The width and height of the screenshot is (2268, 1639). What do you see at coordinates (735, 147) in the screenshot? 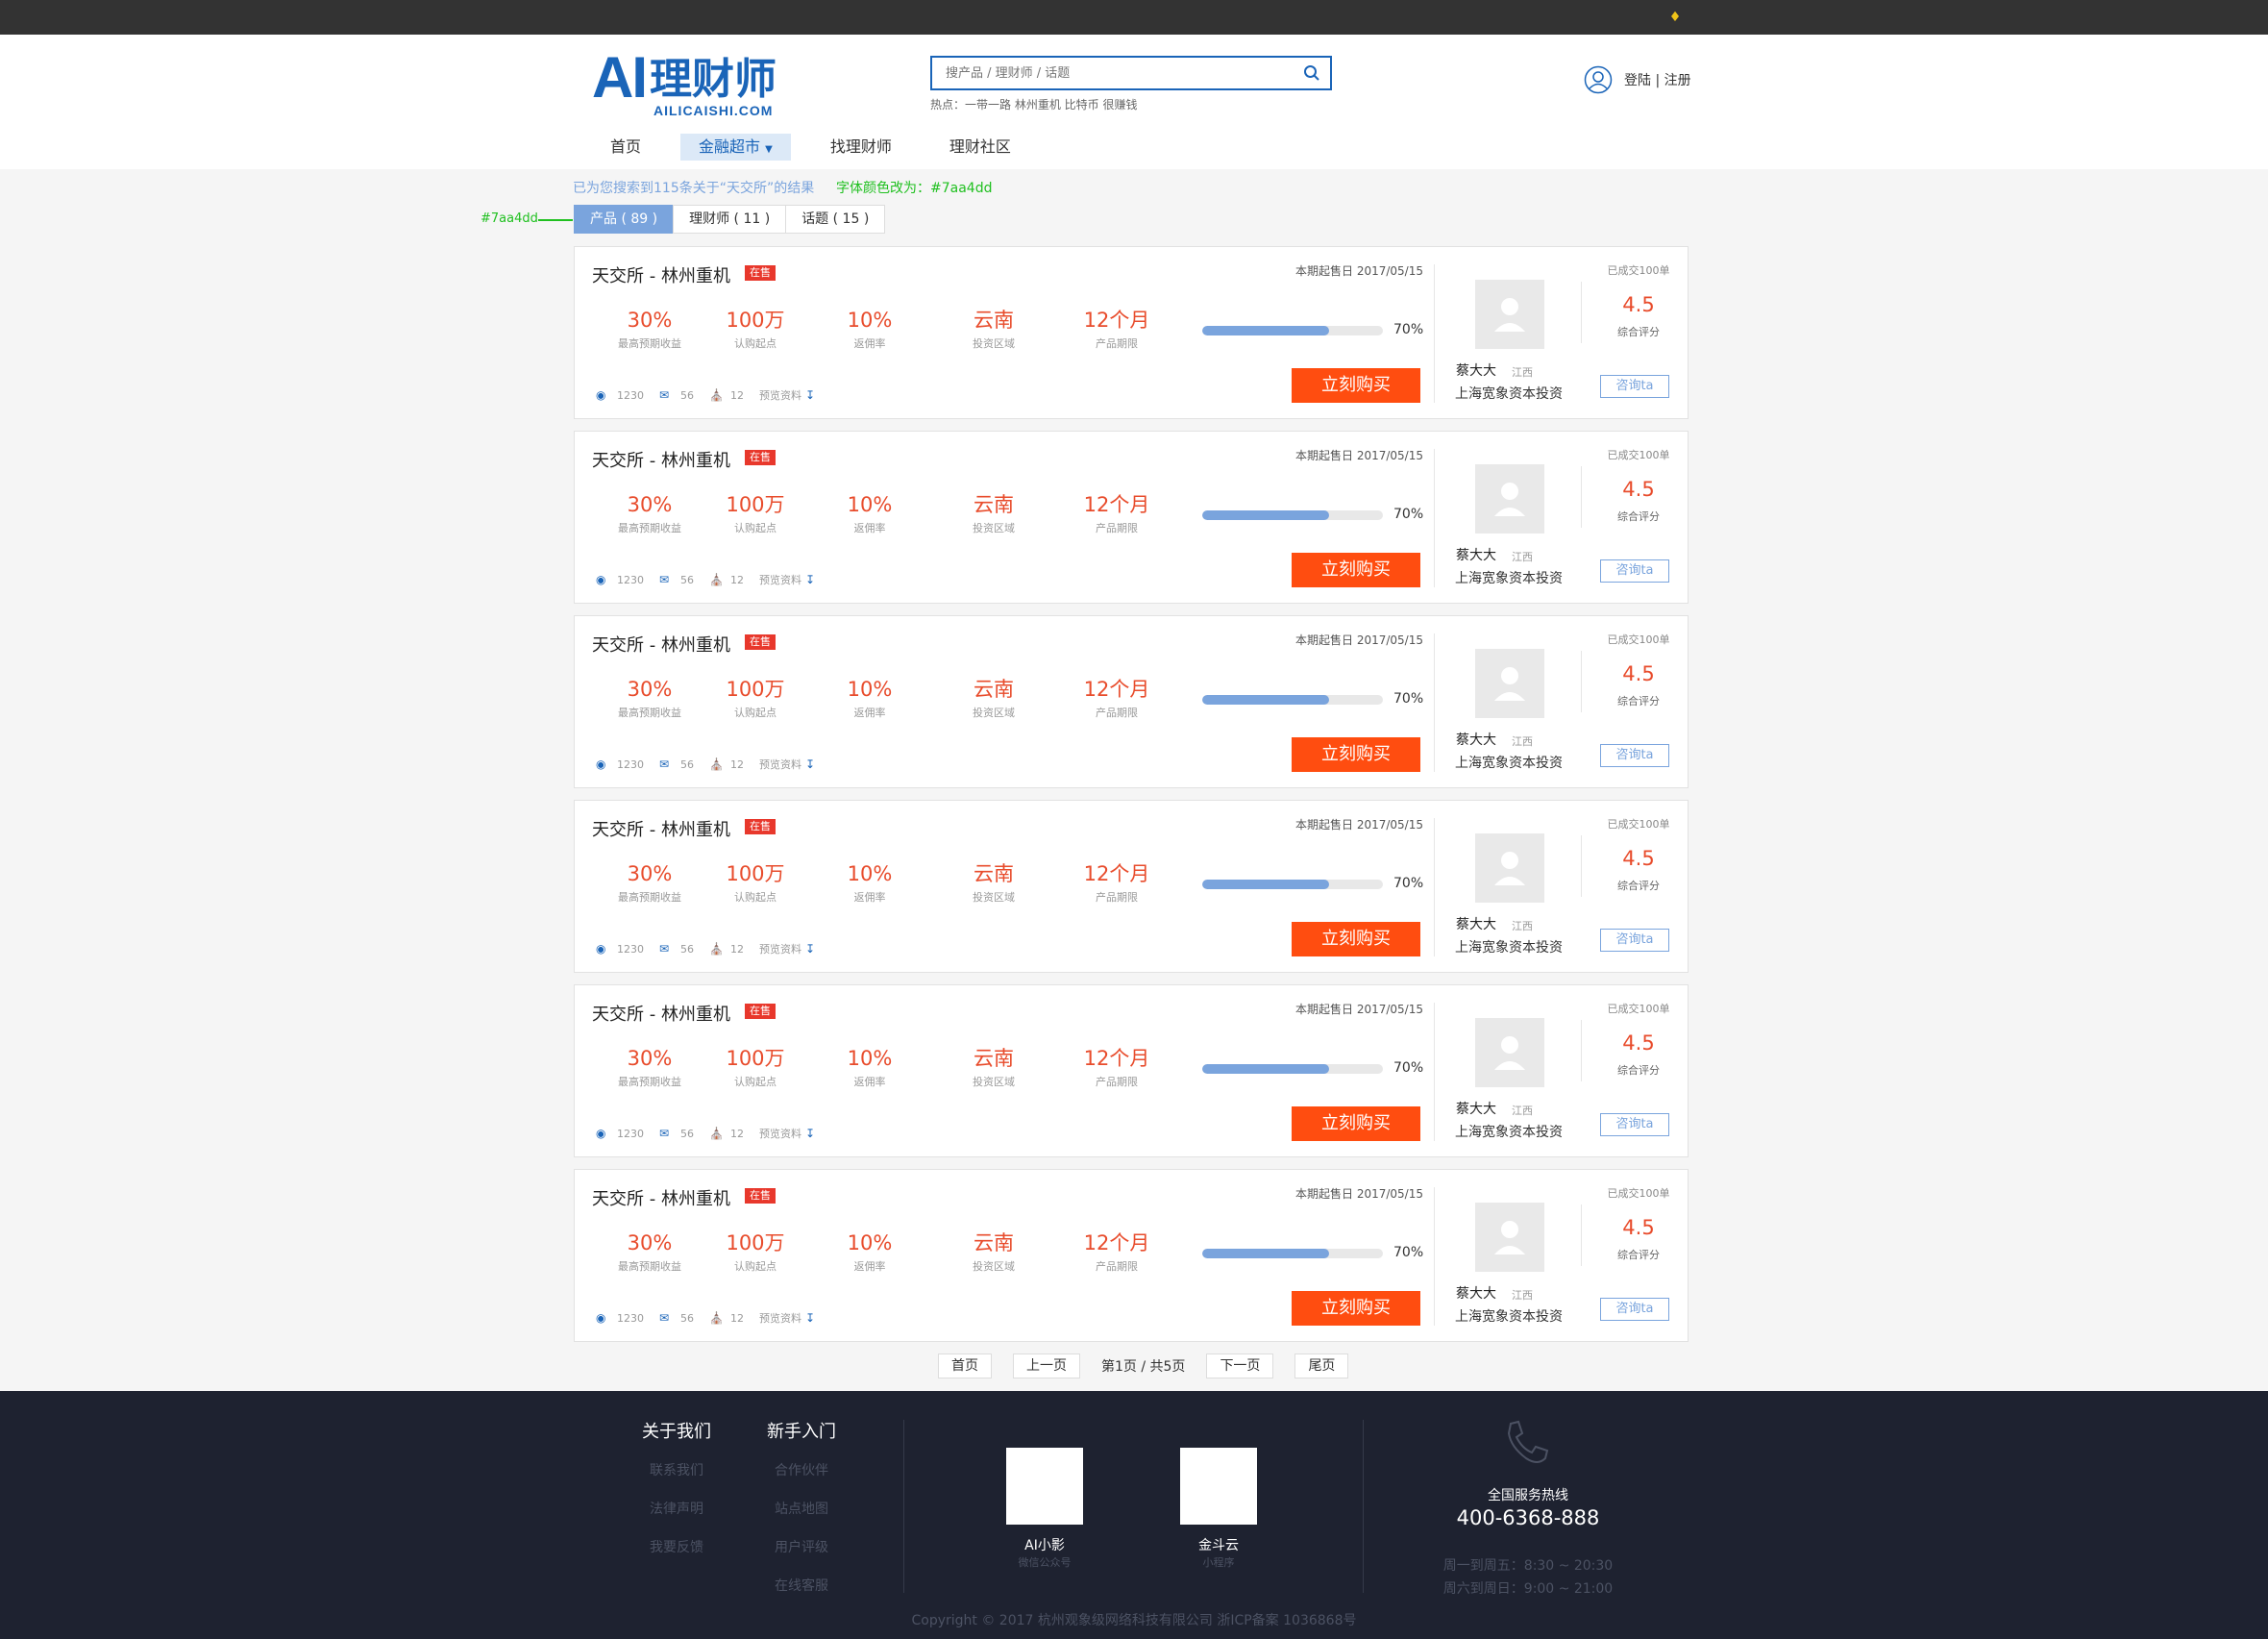
I see `nav-financial-market: 金融超市 ▼` at bounding box center [735, 147].